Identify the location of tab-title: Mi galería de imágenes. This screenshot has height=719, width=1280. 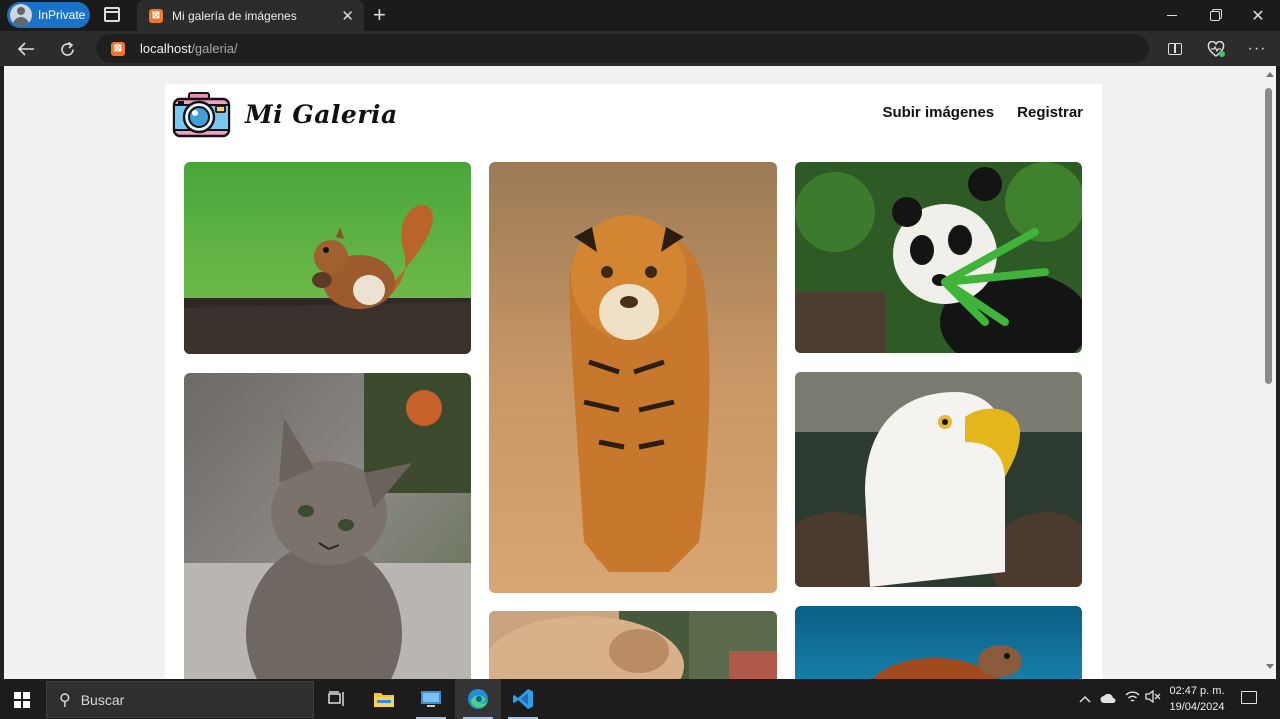
(234, 15).